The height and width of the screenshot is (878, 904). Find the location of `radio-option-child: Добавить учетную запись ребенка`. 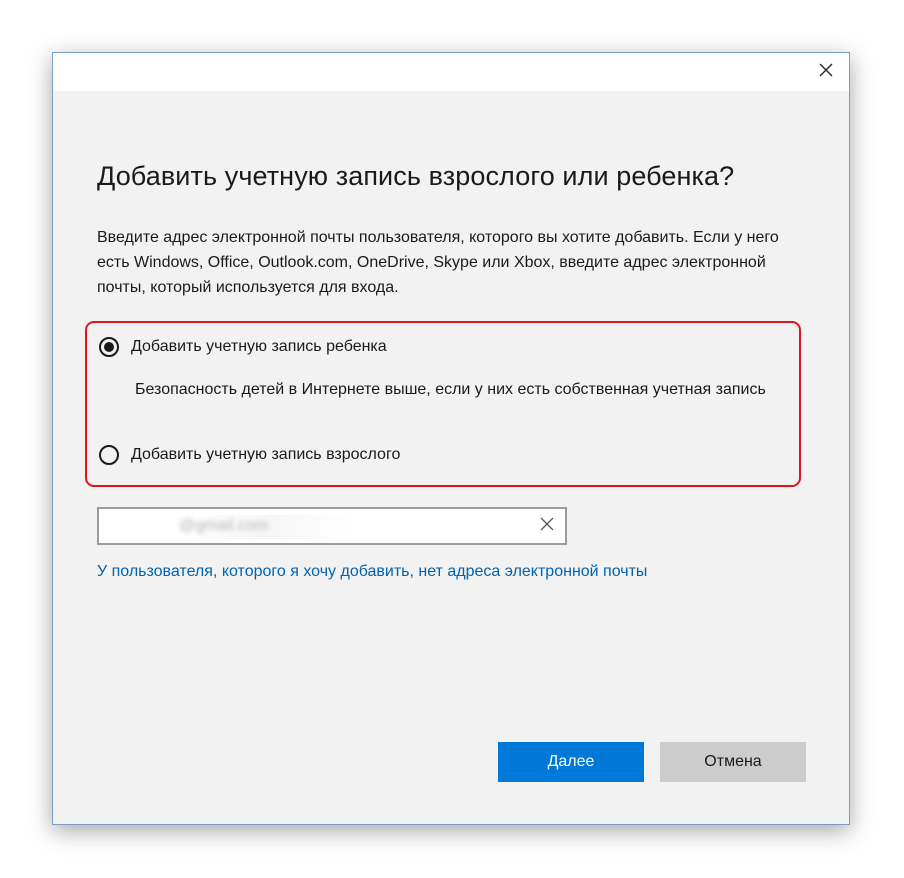

radio-option-child: Добавить учетную запись ребенка is located at coordinates (243, 347).